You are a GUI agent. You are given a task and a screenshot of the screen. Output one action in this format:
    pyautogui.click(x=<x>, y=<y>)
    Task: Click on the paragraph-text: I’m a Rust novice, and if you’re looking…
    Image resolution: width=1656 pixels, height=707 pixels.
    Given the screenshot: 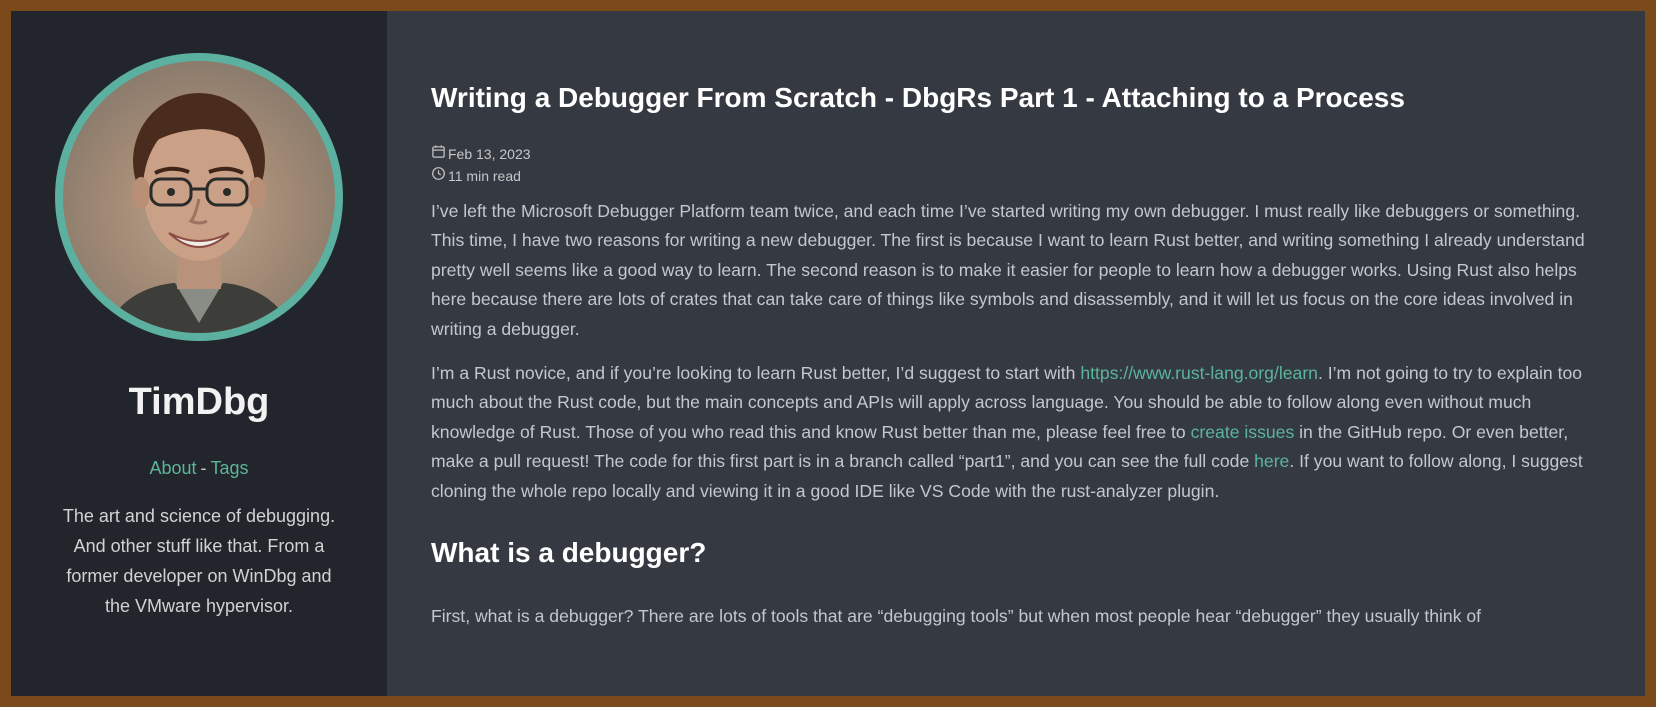 What is the action you would take?
    pyautogui.click(x=756, y=373)
    